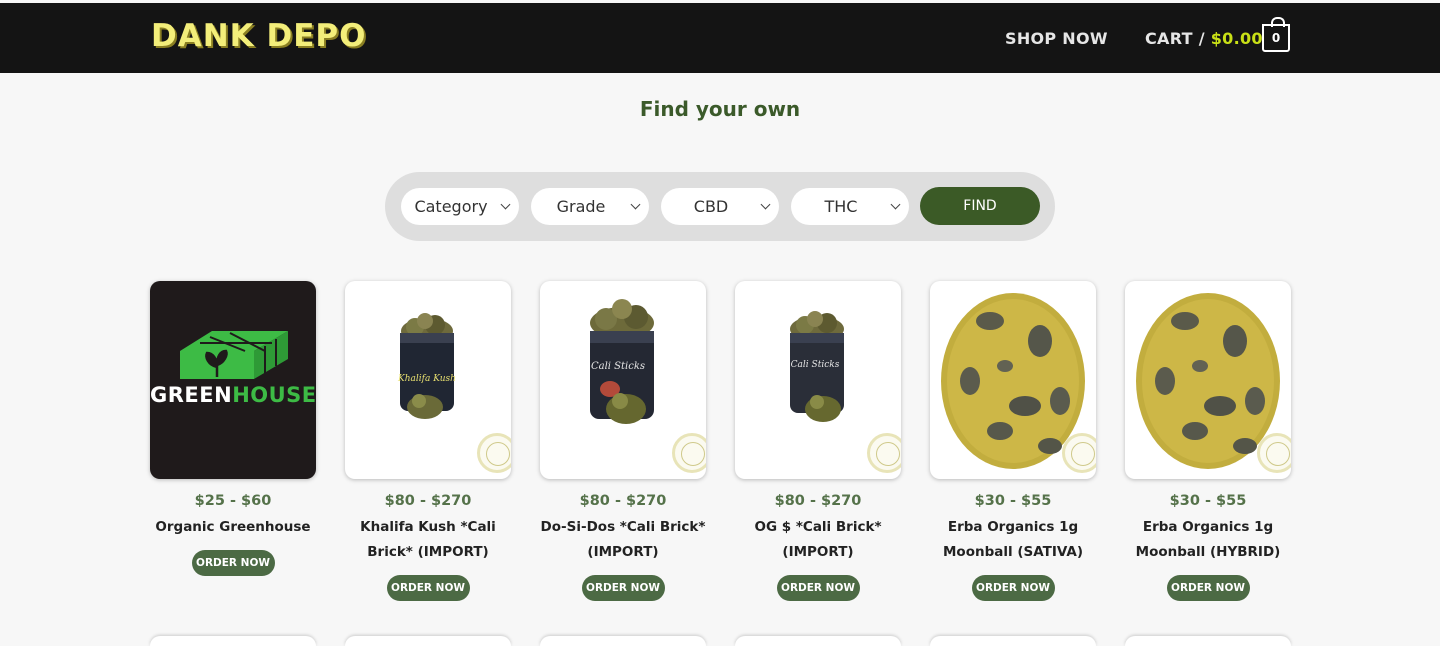  I want to click on cbd-select-label: CBD, so click(711, 206).